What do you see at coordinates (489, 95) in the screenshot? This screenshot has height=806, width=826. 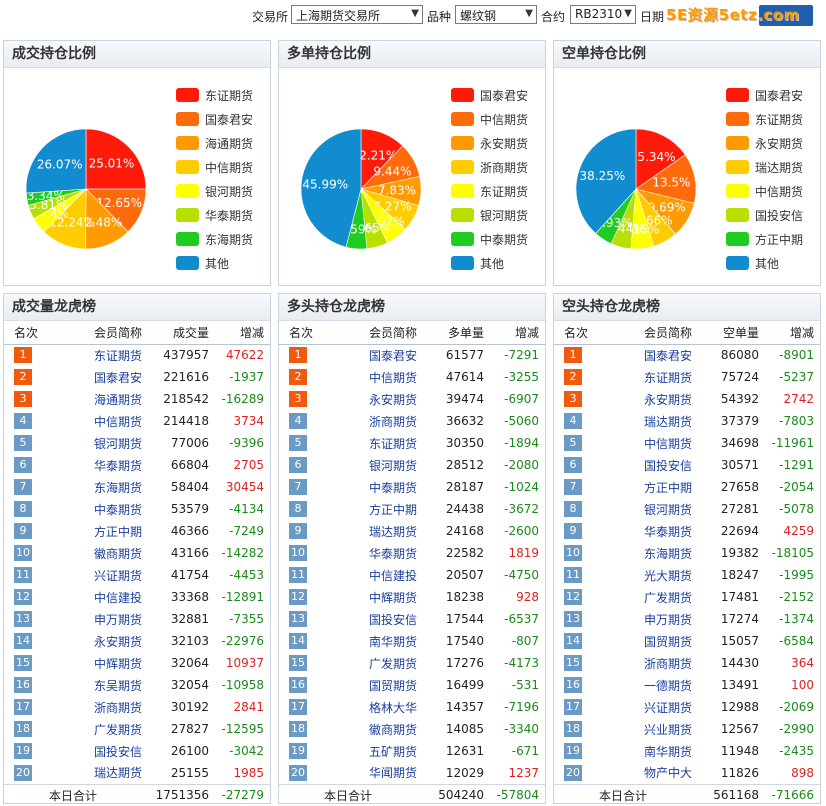 I see `legend-item: 国泰君安` at bounding box center [489, 95].